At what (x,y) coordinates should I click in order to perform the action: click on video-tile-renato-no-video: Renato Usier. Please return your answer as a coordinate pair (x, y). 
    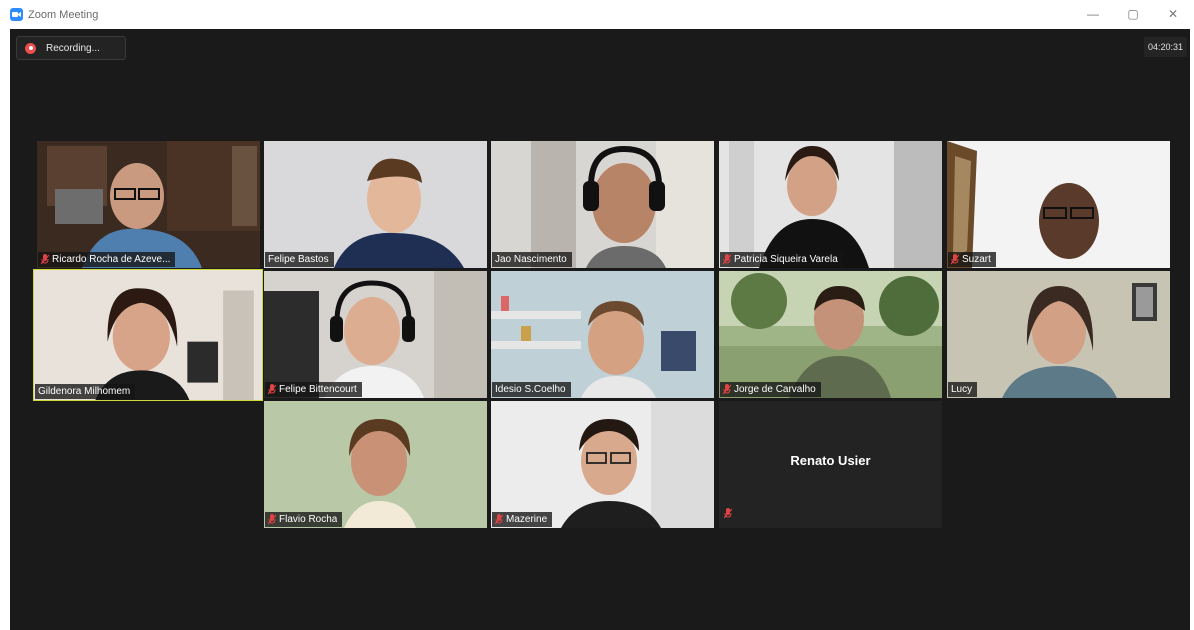
    Looking at the image, I should click on (830, 464).